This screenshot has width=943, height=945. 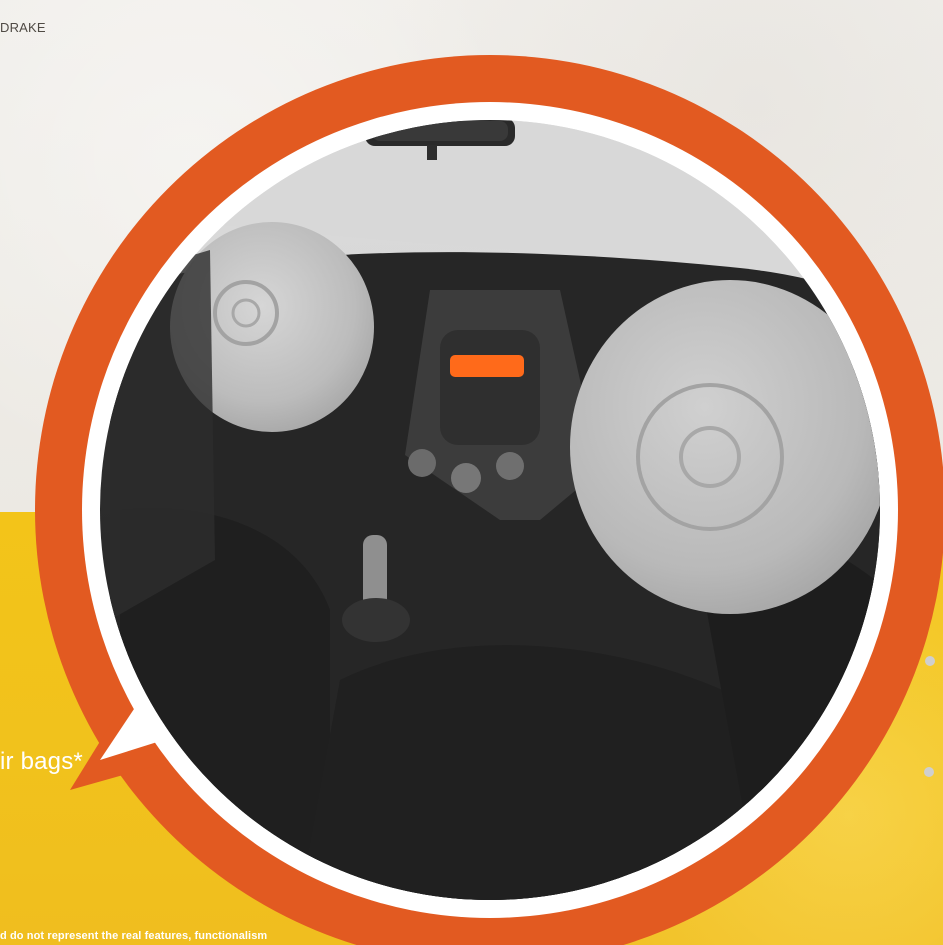 I want to click on brake-label: DRAKE, so click(x=23, y=27).